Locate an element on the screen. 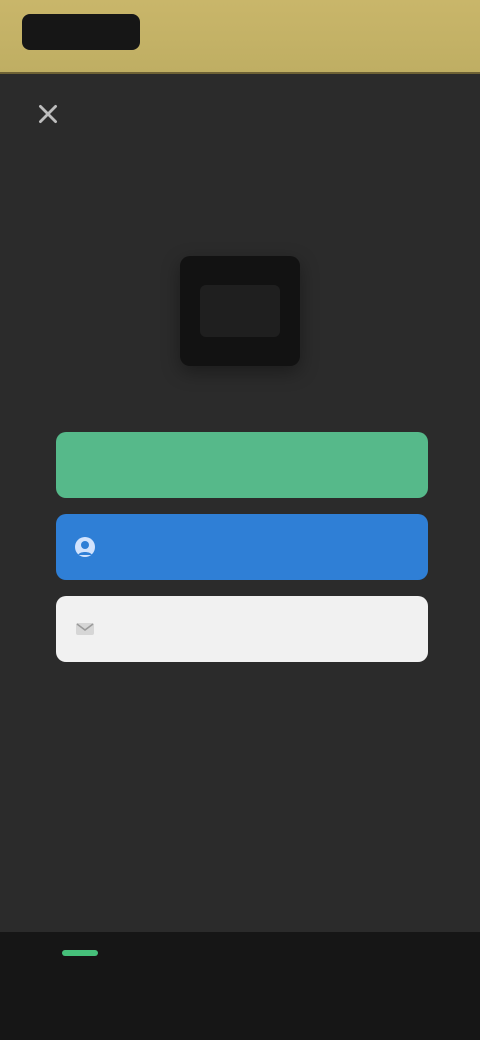 This screenshot has height=1040, width=480. primary-button is located at coordinates (242, 465).